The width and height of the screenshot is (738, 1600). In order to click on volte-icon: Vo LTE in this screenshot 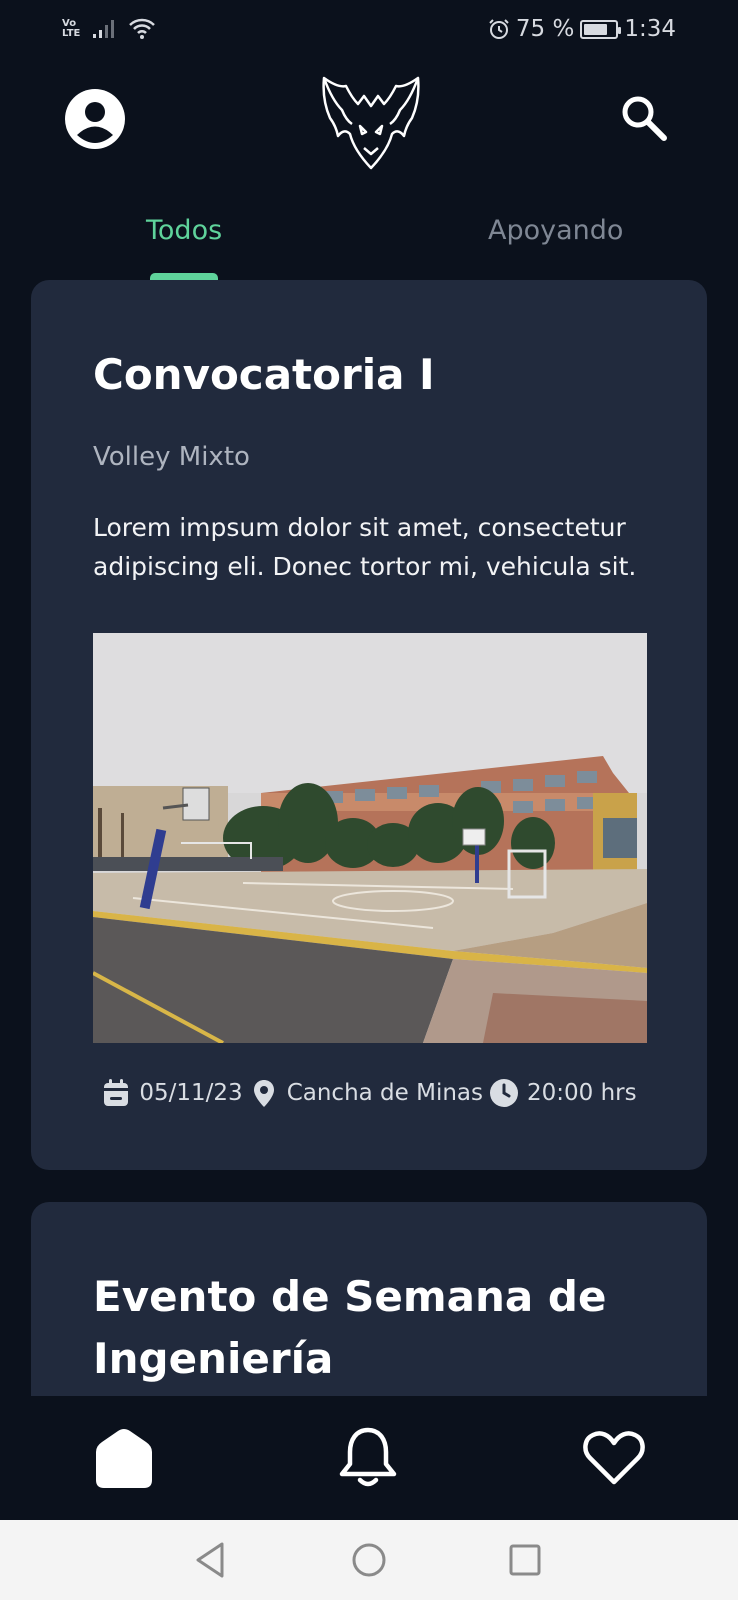, I will do `click(71, 29)`.